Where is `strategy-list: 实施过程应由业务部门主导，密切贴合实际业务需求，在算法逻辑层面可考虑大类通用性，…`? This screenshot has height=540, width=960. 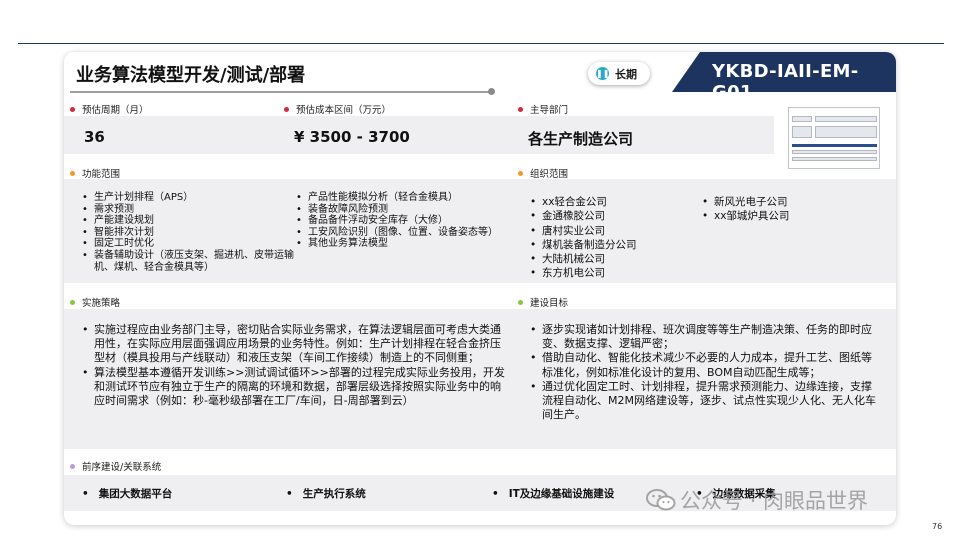
strategy-list: 实施过程应由业务部门主导，密切贴合实际业务需求，在算法逻辑层面可考虑大类通用性，… is located at coordinates (295, 365).